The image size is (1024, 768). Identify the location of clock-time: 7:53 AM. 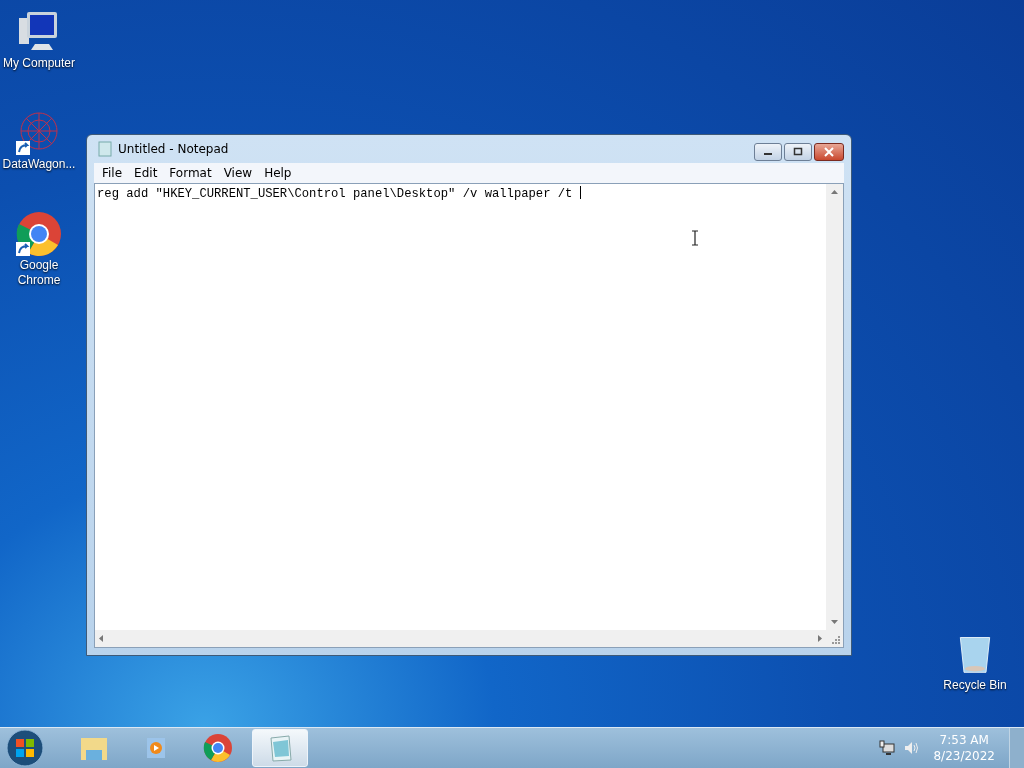
(964, 740).